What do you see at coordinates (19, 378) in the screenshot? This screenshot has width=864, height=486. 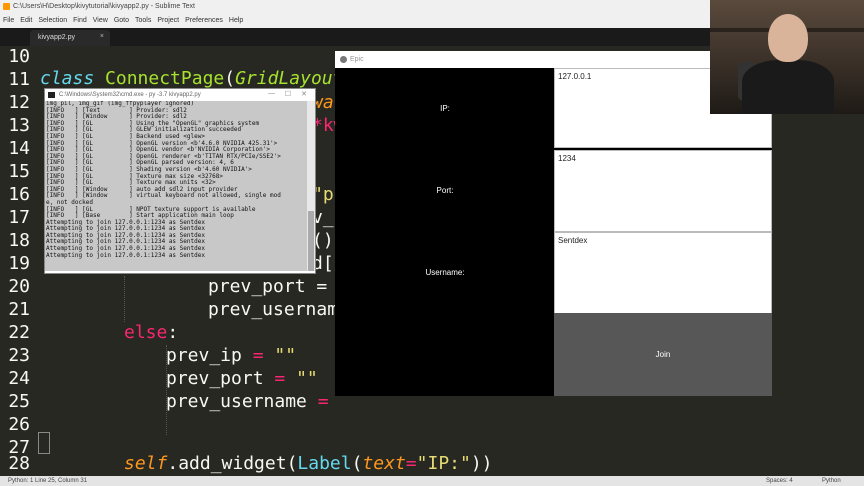 I see `line-number: 24` at bounding box center [19, 378].